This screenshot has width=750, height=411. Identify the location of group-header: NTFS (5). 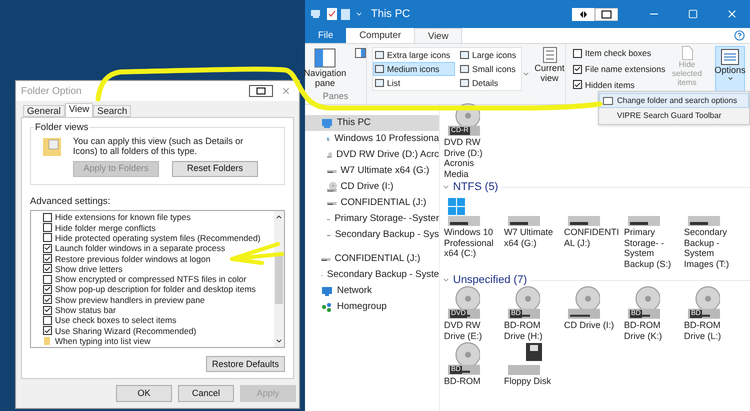
(475, 187).